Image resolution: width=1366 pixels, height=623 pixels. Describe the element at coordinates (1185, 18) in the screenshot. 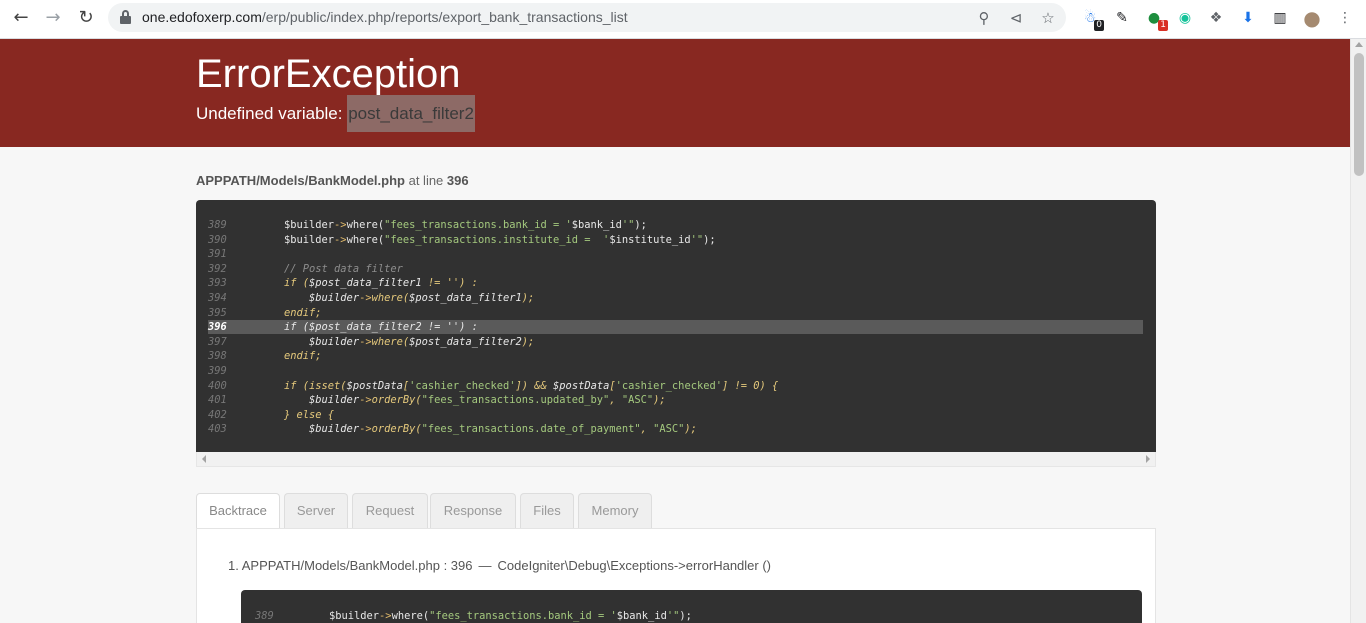

I see `grammarly-extension-icon: ◉` at that location.